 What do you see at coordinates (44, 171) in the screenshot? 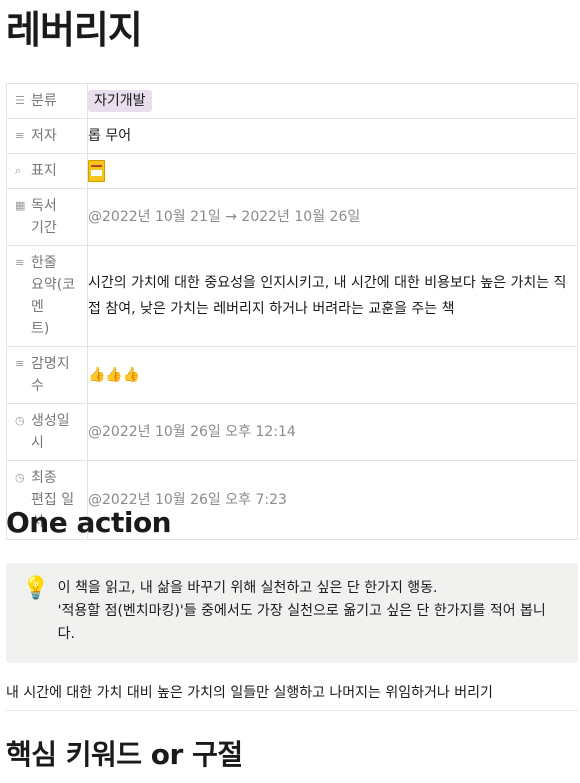
I see `property-key-label: 표지` at bounding box center [44, 171].